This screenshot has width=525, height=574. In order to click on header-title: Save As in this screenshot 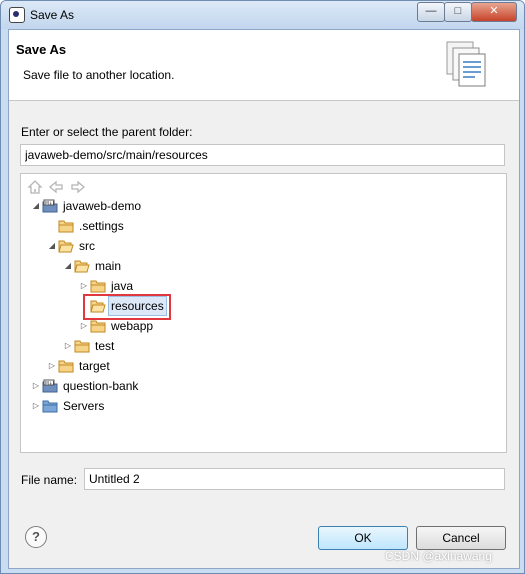, I will do `click(41, 49)`.